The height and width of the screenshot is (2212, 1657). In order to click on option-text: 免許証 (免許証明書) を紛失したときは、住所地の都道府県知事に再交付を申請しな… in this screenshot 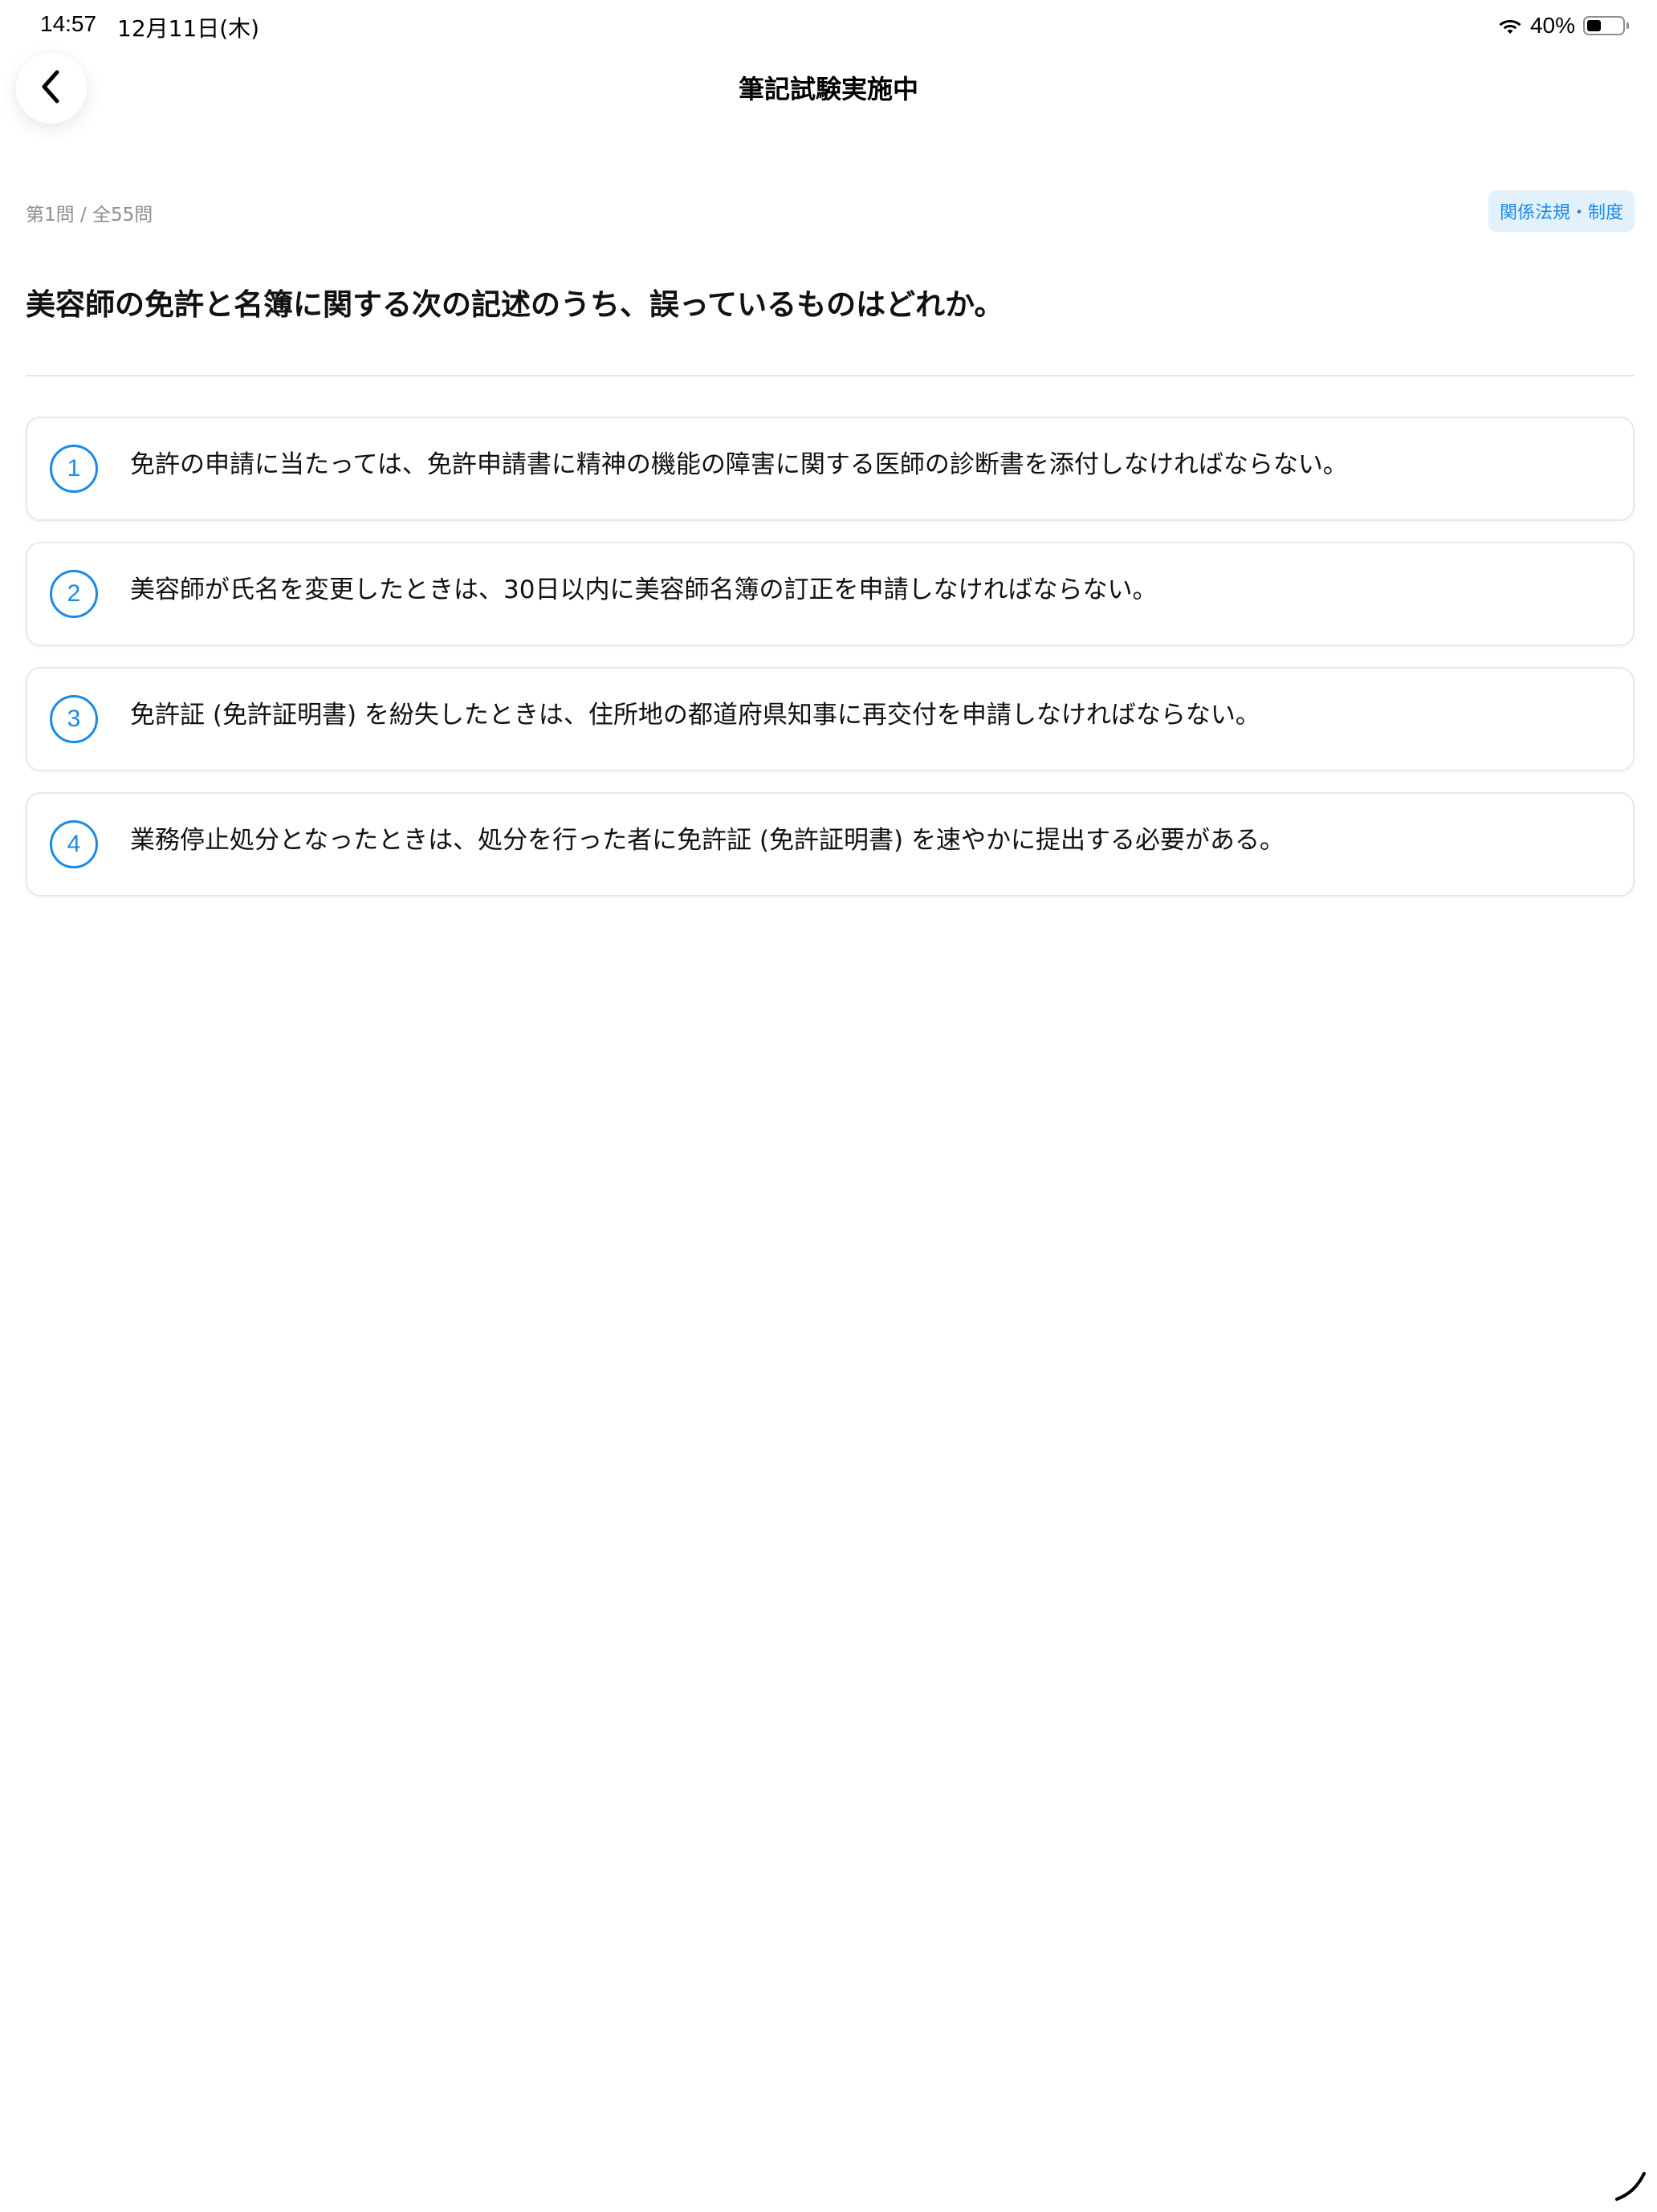, I will do `click(695, 716)`.